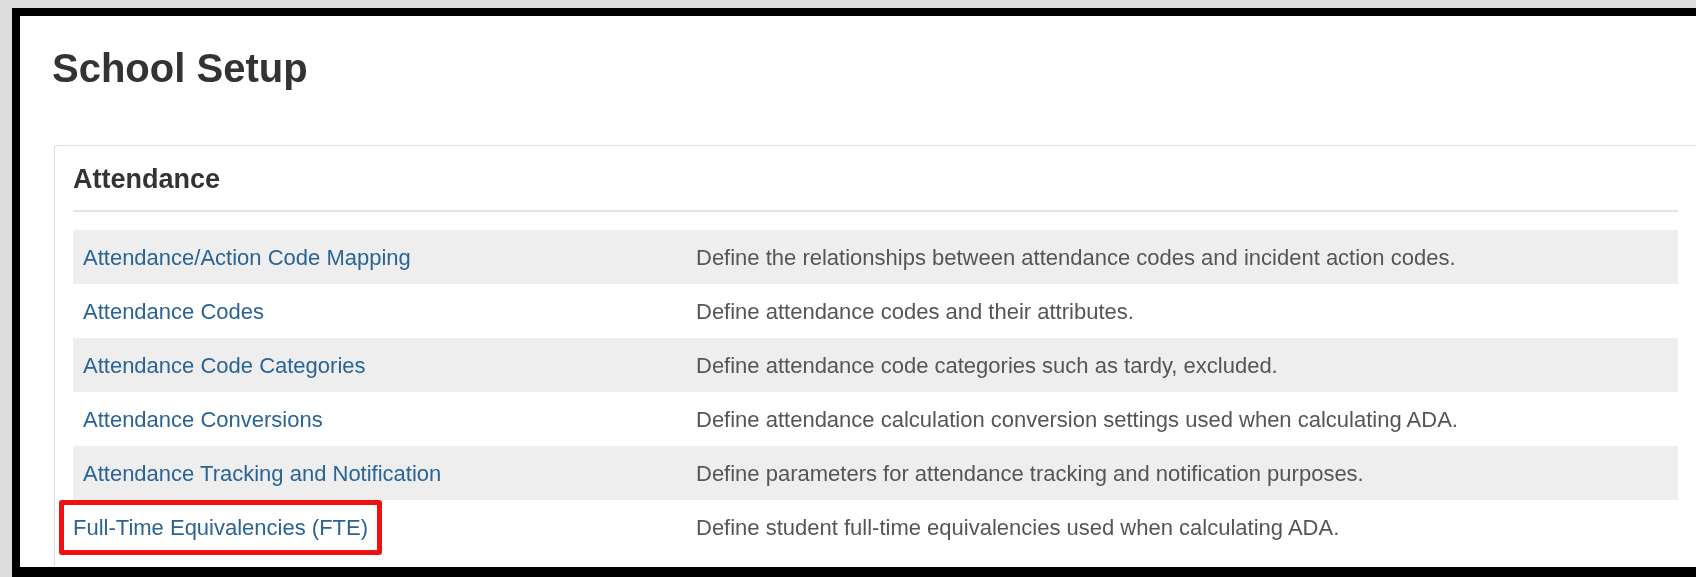 The width and height of the screenshot is (1696, 577). What do you see at coordinates (1030, 473) in the screenshot?
I see `link-description: Define parameters for attendance tracking and notification purposes.` at bounding box center [1030, 473].